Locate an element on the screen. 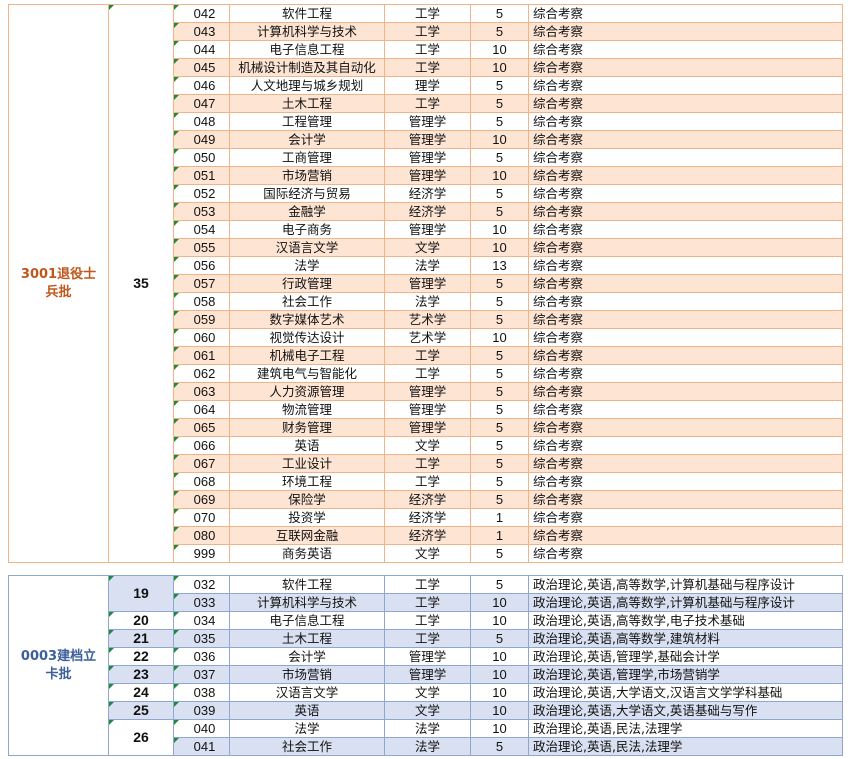 This screenshot has width=851, height=759. cell-name: 人文地理与城乡规划 is located at coordinates (307, 85).